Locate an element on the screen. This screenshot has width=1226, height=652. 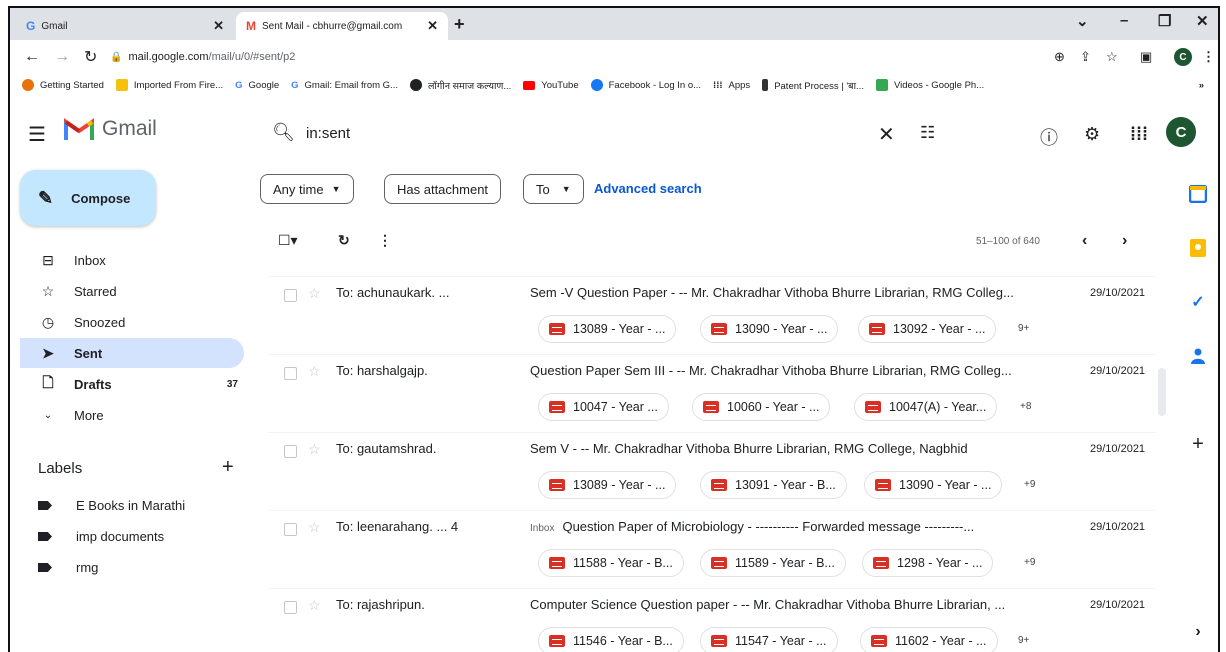
label-item: E Books in Marathi is located at coordinates (111, 505).